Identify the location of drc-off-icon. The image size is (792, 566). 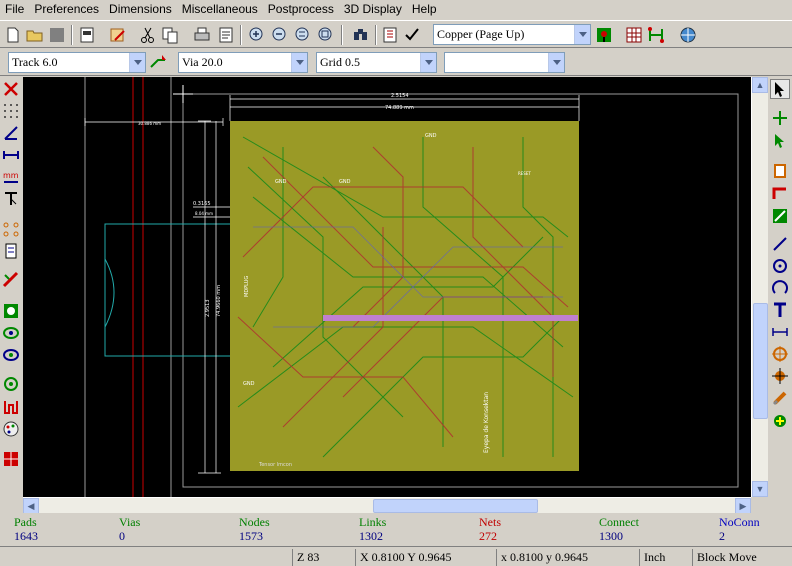
(11, 89).